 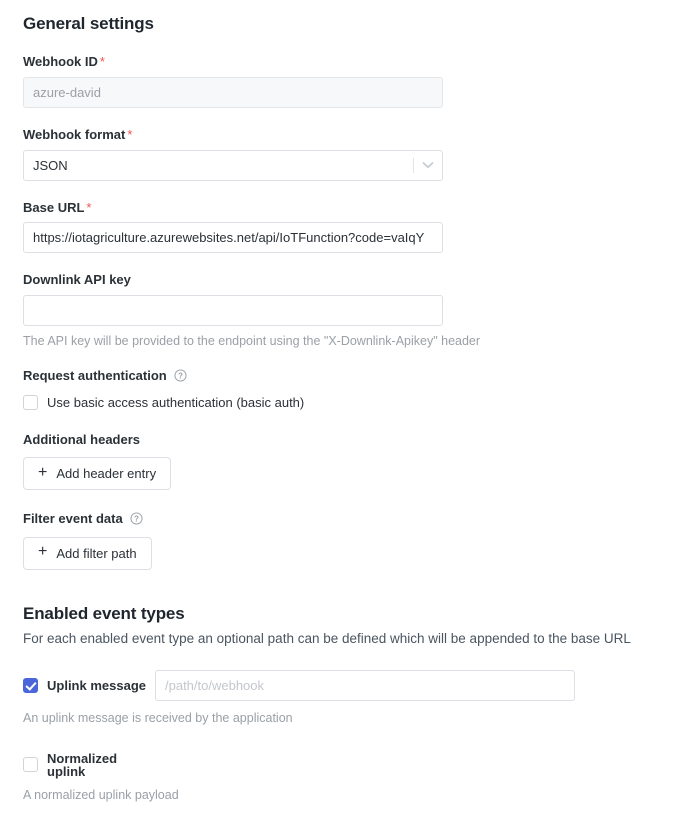 I want to click on webhook-format-value, so click(x=233, y=165).